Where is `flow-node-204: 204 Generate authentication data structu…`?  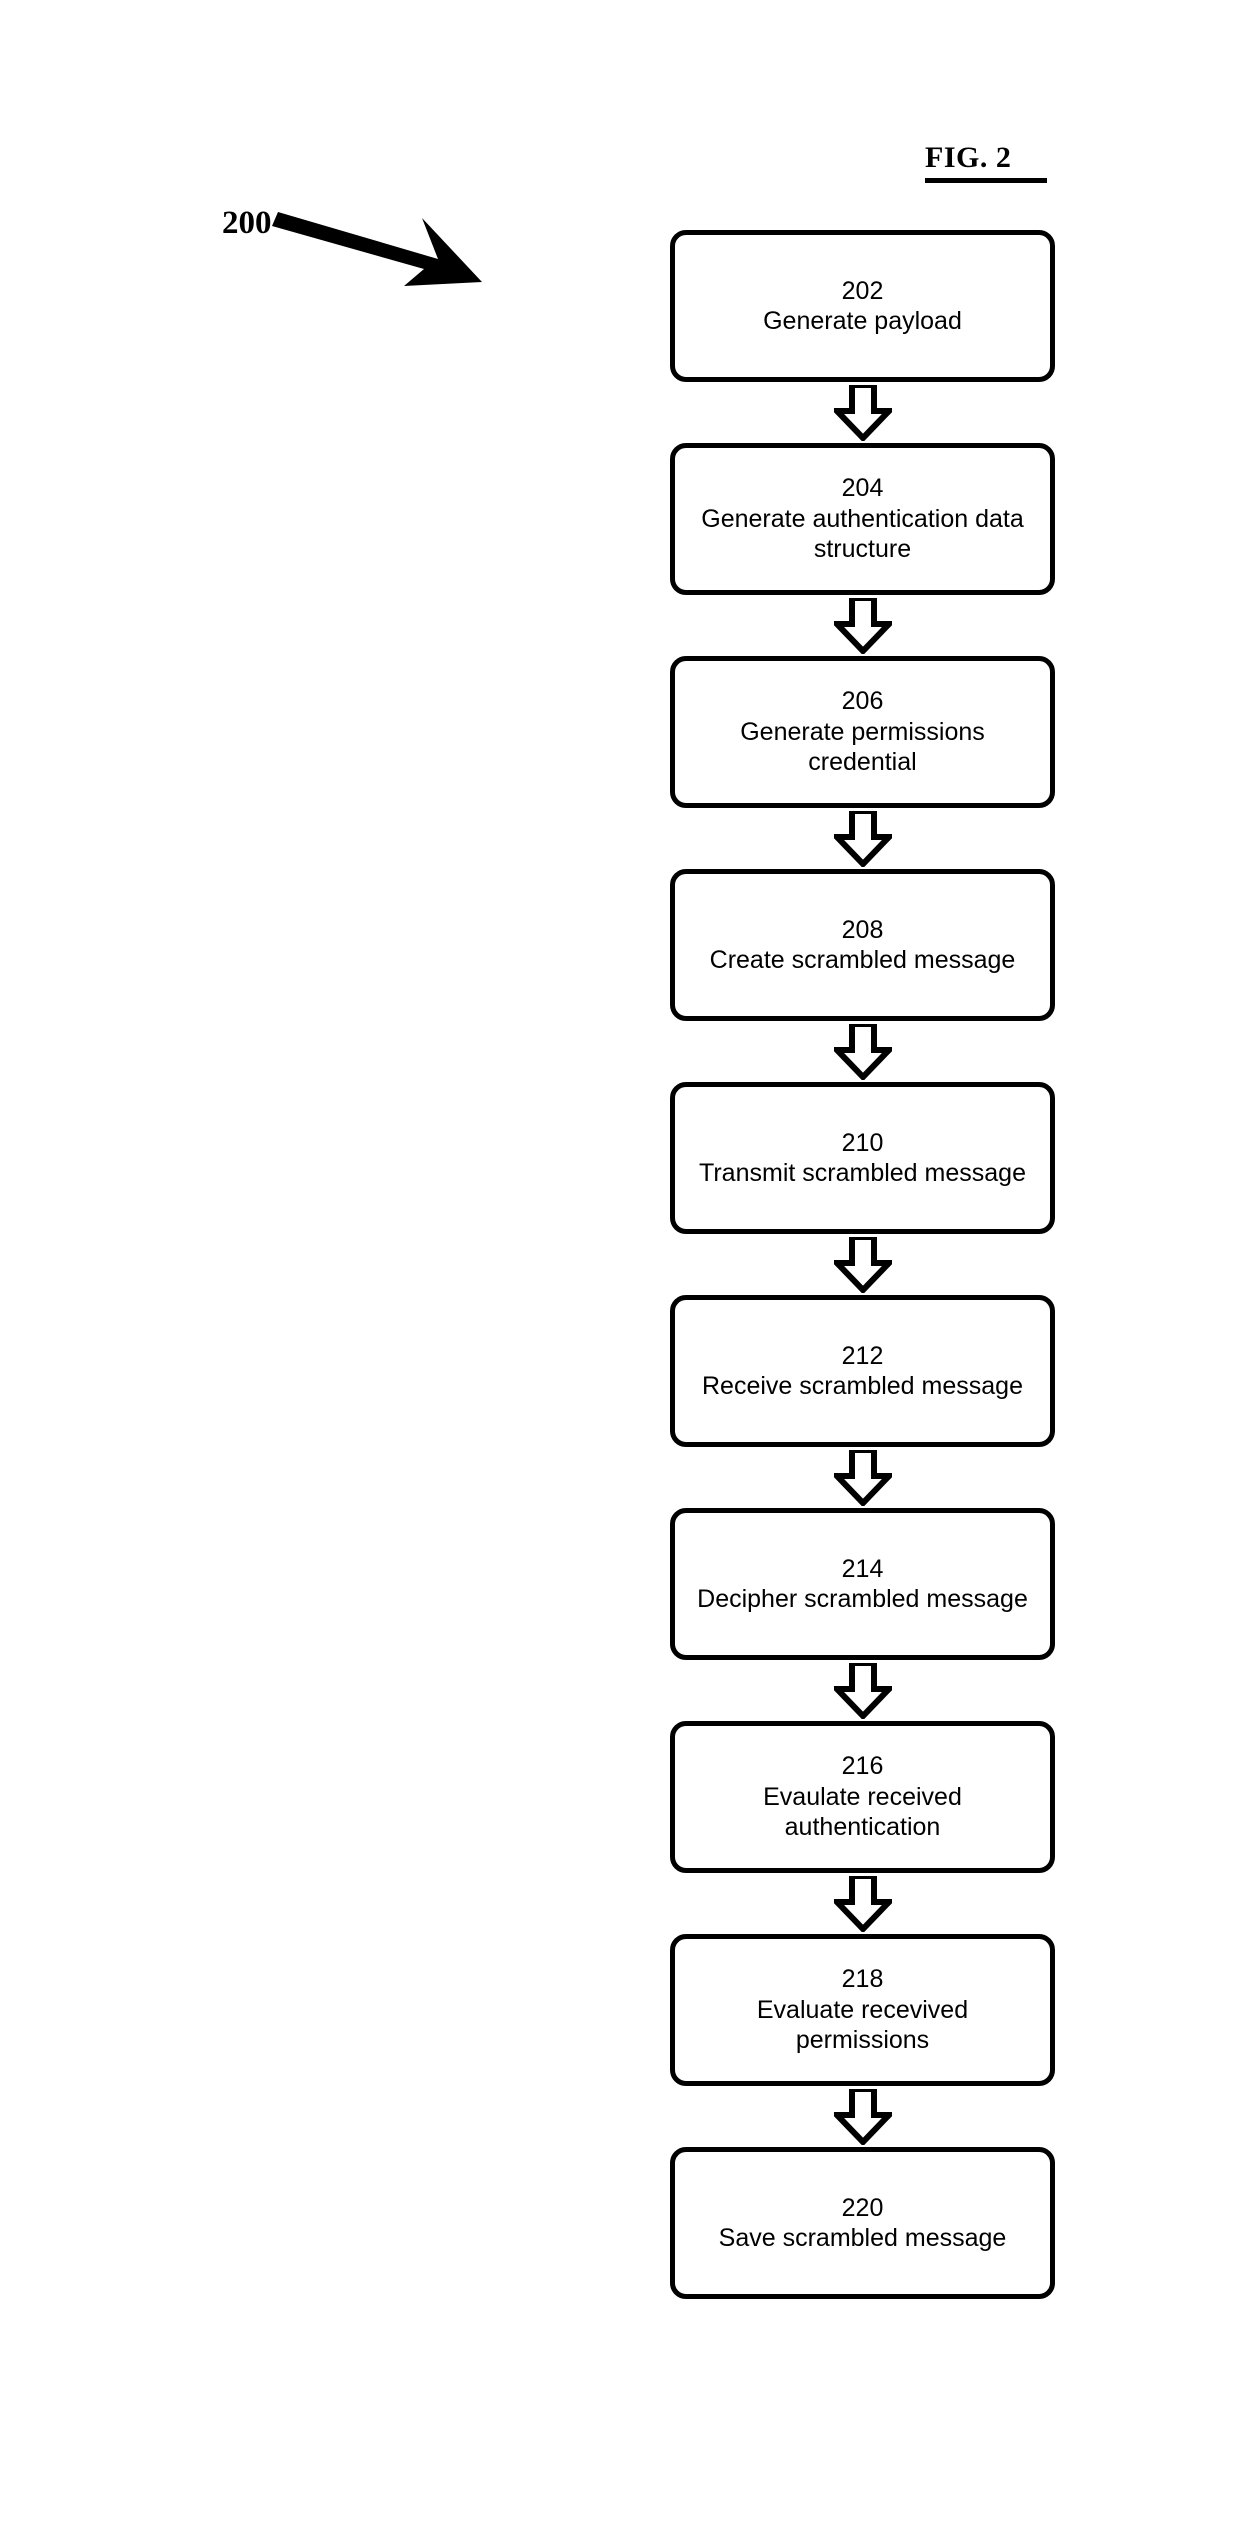 flow-node-204: 204 Generate authentication data structu… is located at coordinates (862, 519).